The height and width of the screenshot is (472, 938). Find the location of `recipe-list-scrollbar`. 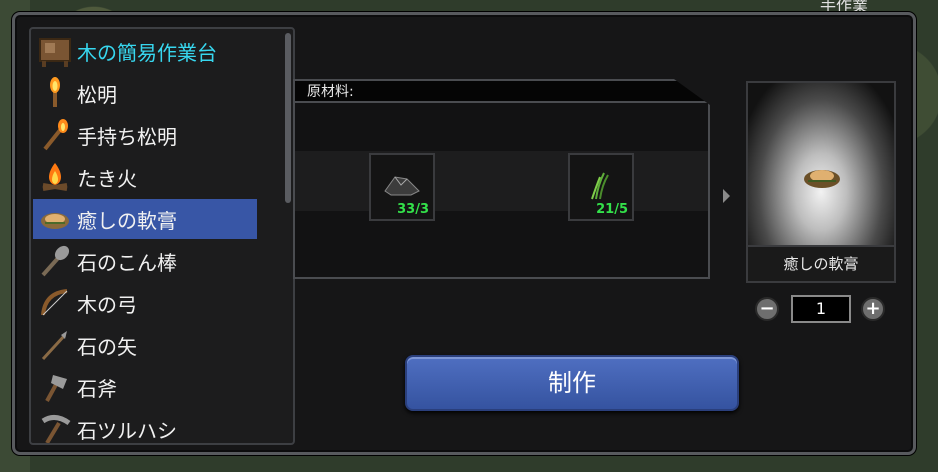

recipe-list-scrollbar is located at coordinates (288, 118).